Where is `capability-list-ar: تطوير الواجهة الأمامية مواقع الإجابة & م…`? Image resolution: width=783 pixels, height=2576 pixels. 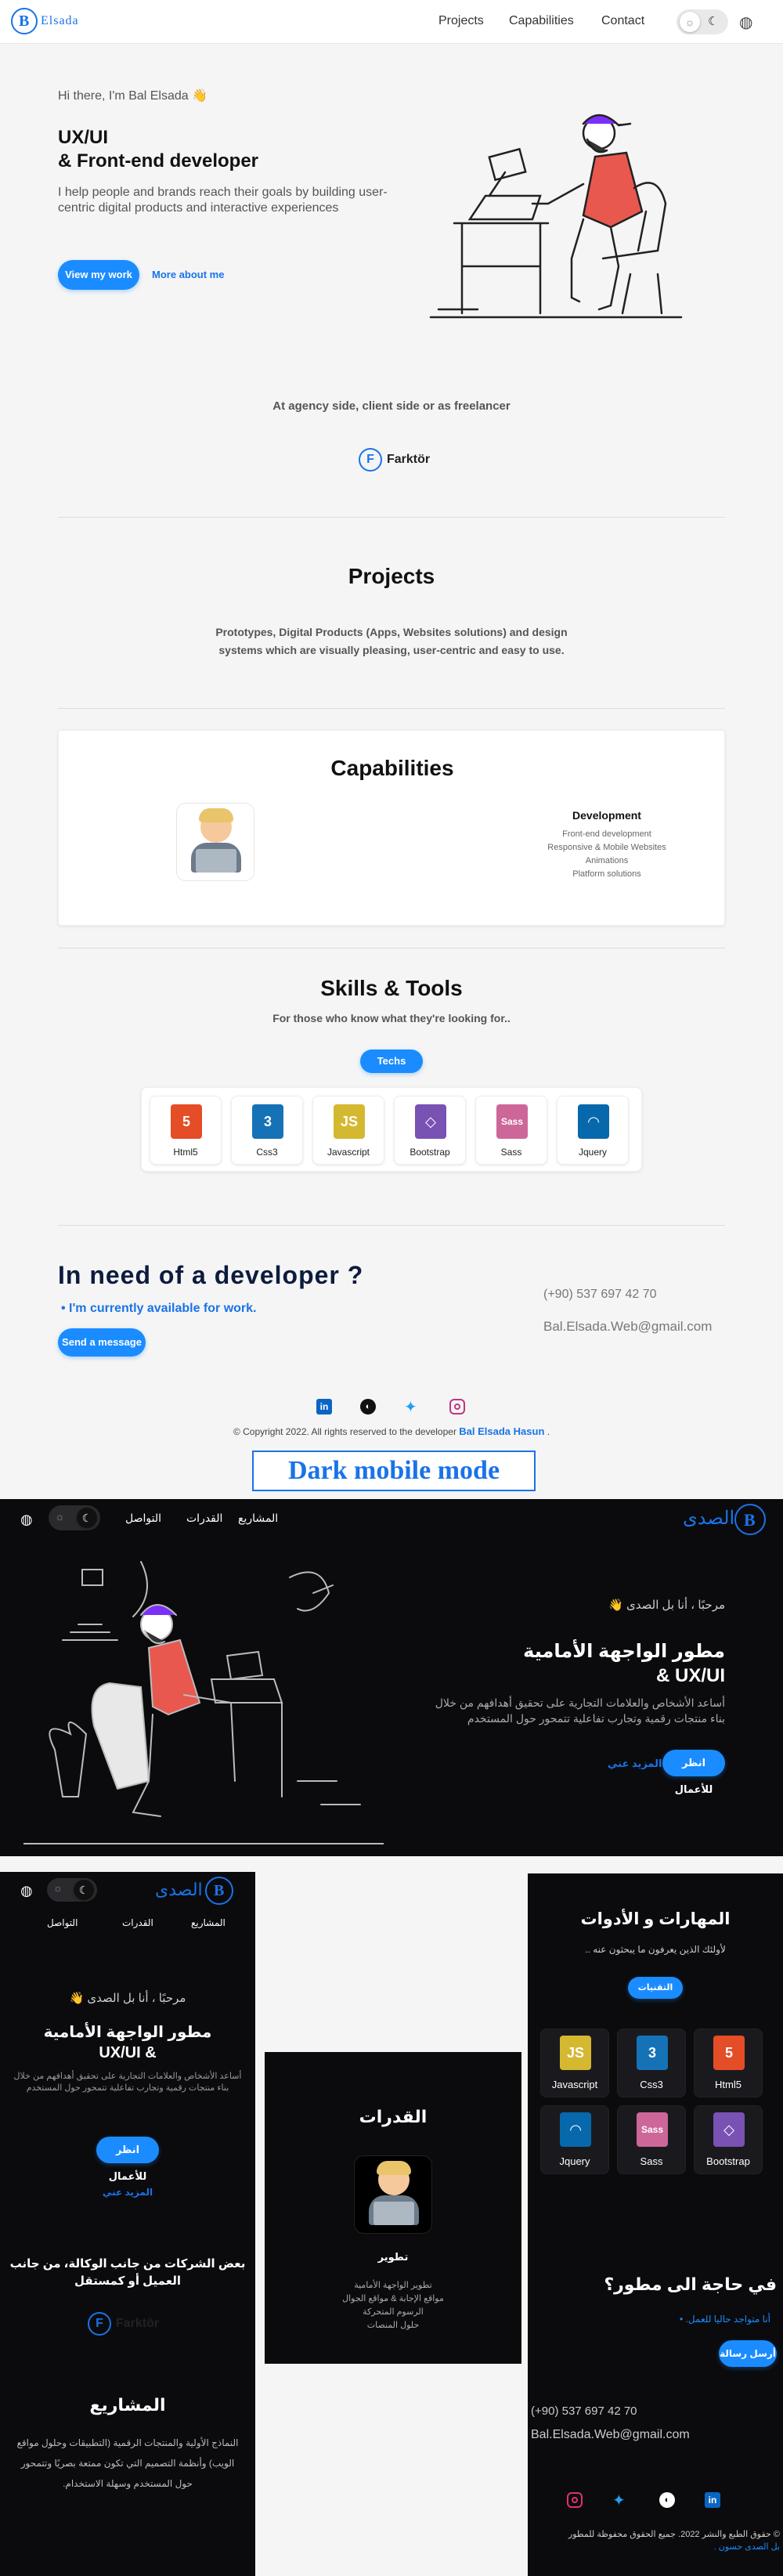 capability-list-ar: تطوير الواجهة الأمامية مواقع الإجابة & م… is located at coordinates (393, 2305).